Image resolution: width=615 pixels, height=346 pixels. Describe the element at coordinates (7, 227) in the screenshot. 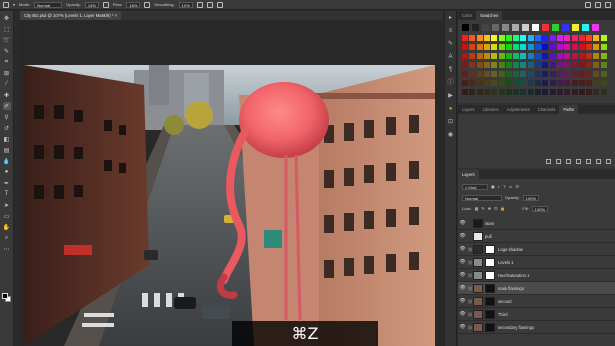

I see `hand-tool-icon: ✋` at that location.